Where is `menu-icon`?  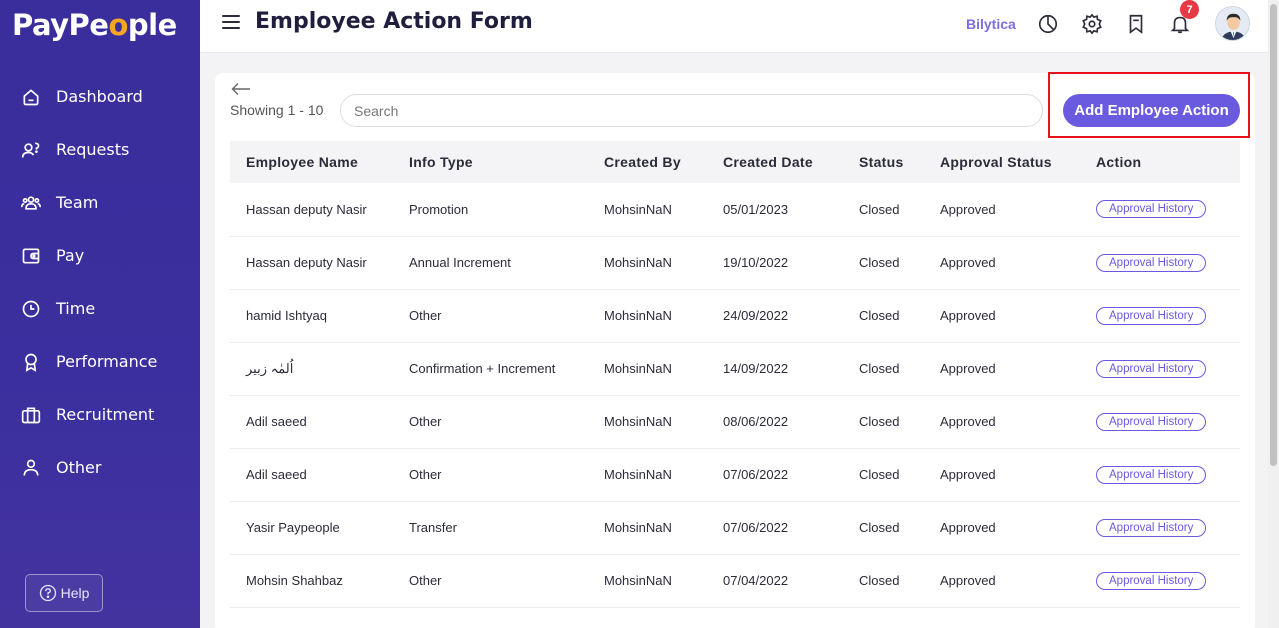
menu-icon is located at coordinates (231, 22).